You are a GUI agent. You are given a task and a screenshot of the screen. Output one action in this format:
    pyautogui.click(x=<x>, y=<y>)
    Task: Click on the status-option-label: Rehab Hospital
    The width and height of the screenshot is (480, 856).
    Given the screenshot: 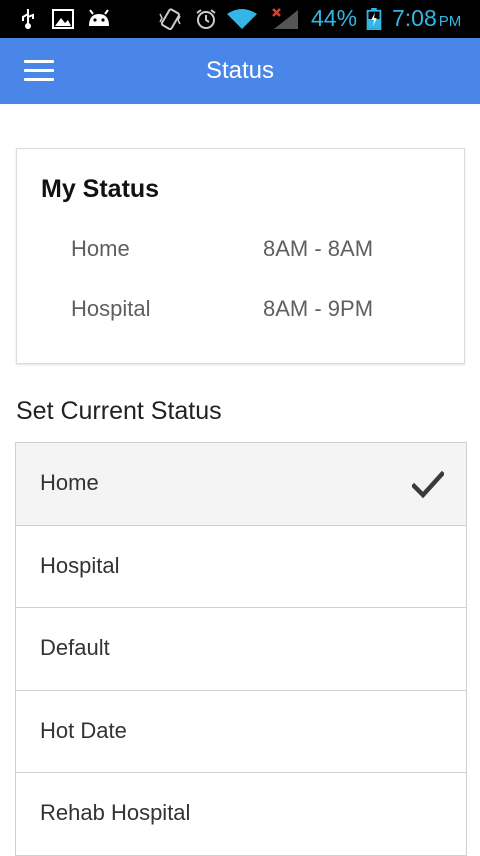 What is the action you would take?
    pyautogui.click(x=115, y=812)
    